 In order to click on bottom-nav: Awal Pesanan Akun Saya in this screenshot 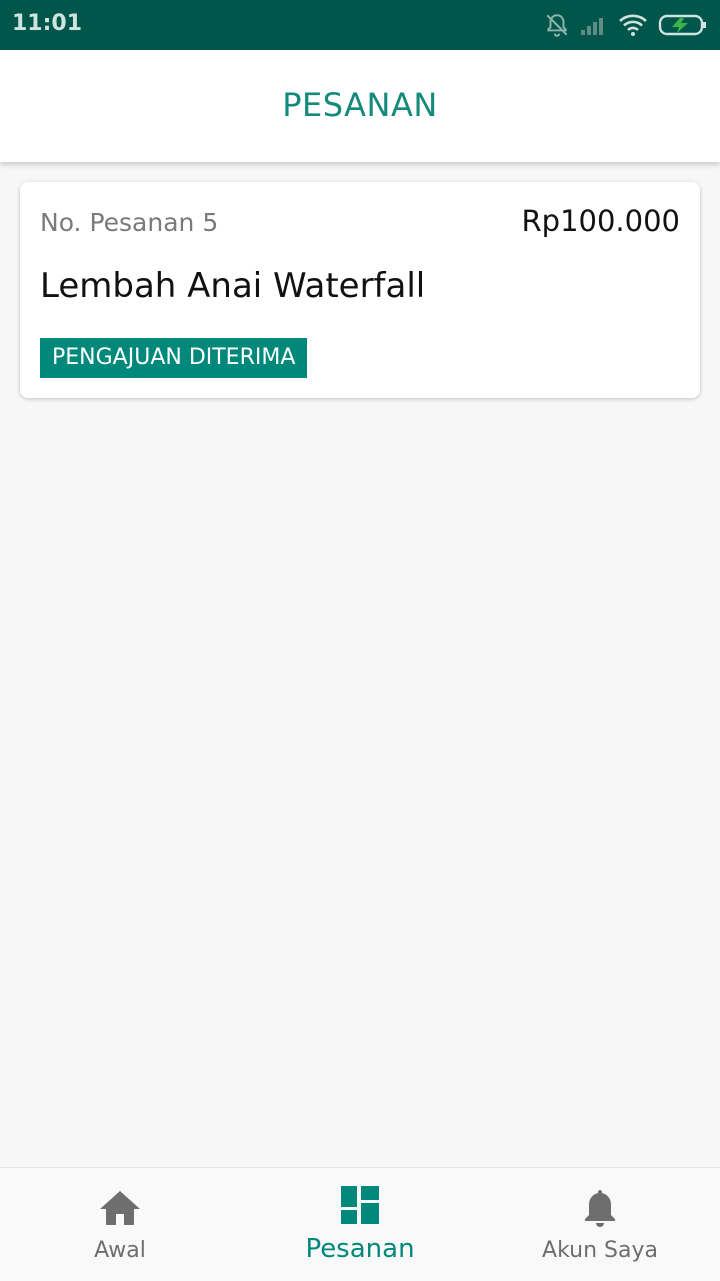, I will do `click(360, 1224)`.